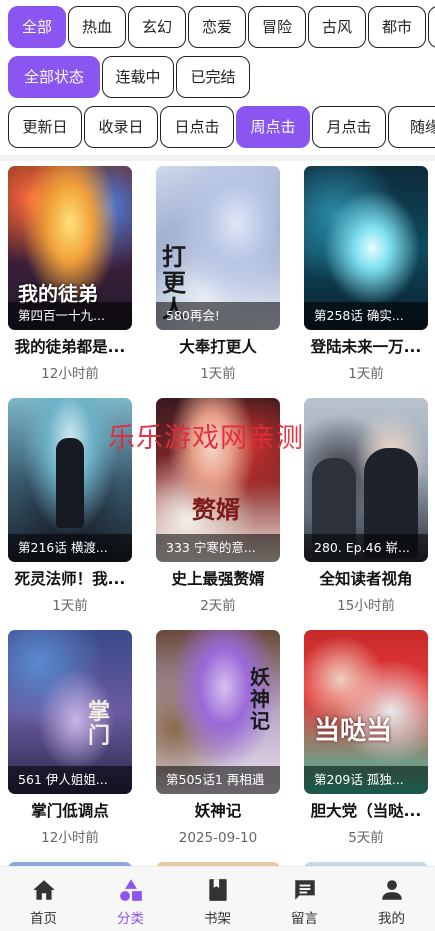 Image resolution: width=435 pixels, height=931 pixels. What do you see at coordinates (70, 811) in the screenshot?
I see `comic-title: 掌门低调点` at bounding box center [70, 811].